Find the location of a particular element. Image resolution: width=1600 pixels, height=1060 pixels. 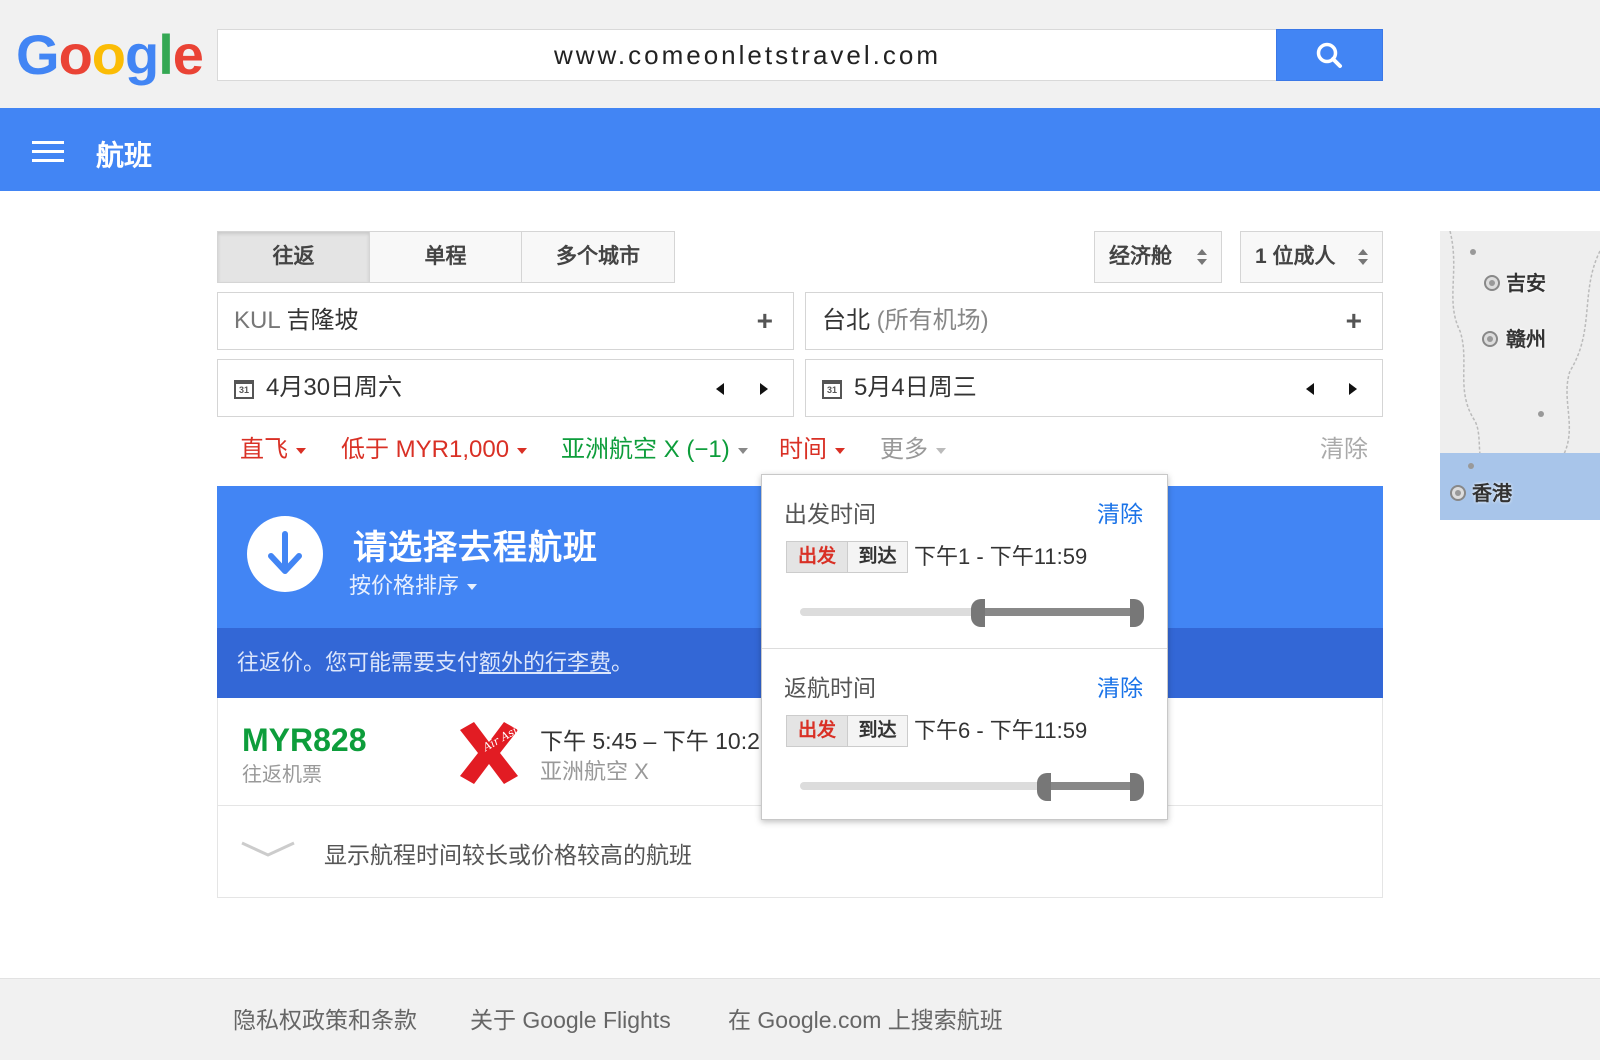

return-date-value: 5月4日周三 is located at coordinates (915, 387).